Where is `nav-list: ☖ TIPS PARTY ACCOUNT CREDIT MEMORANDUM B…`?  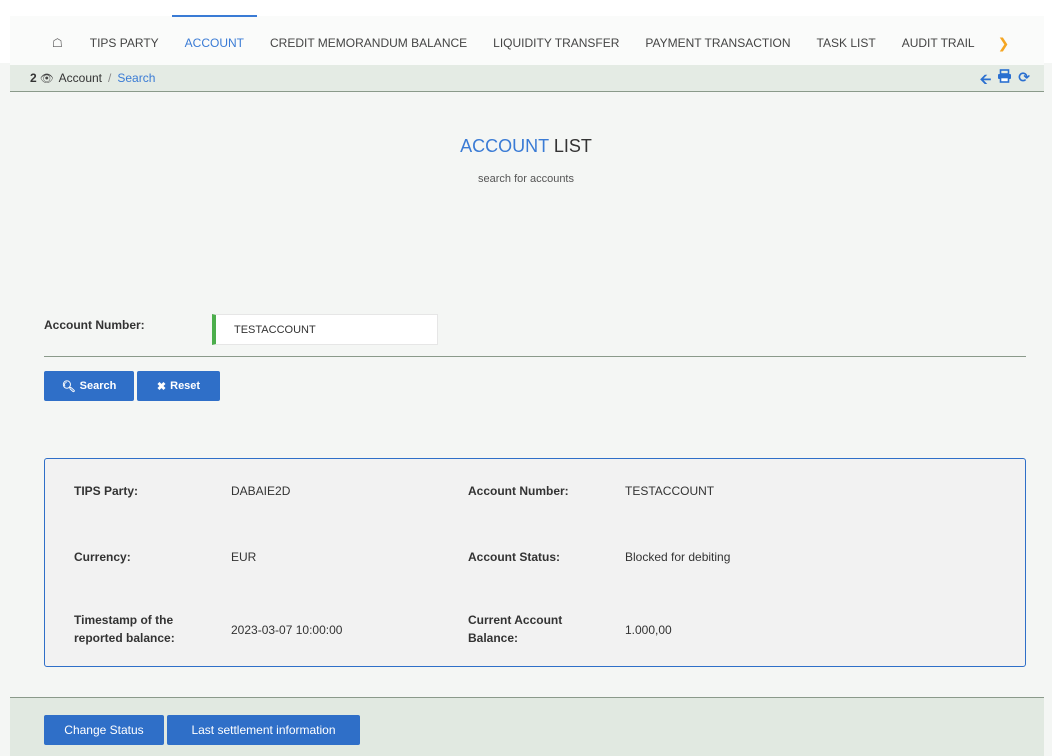
nav-list: ☖ TIPS PARTY ACCOUNT CREDIT MEMORANDUM B… is located at coordinates (515, 43).